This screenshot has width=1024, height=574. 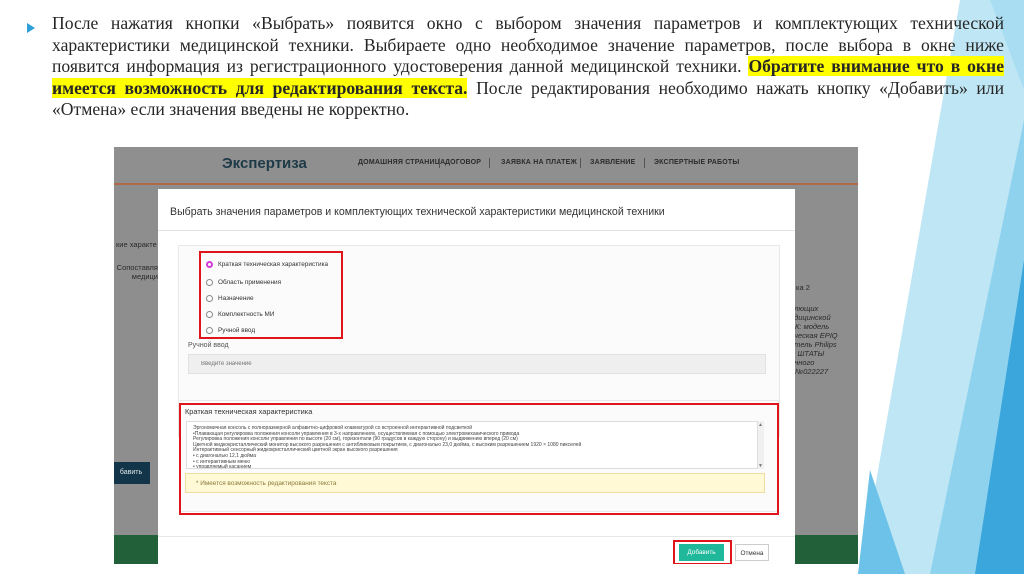 What do you see at coordinates (477, 364) in the screenshot?
I see `manual-input-field` at bounding box center [477, 364].